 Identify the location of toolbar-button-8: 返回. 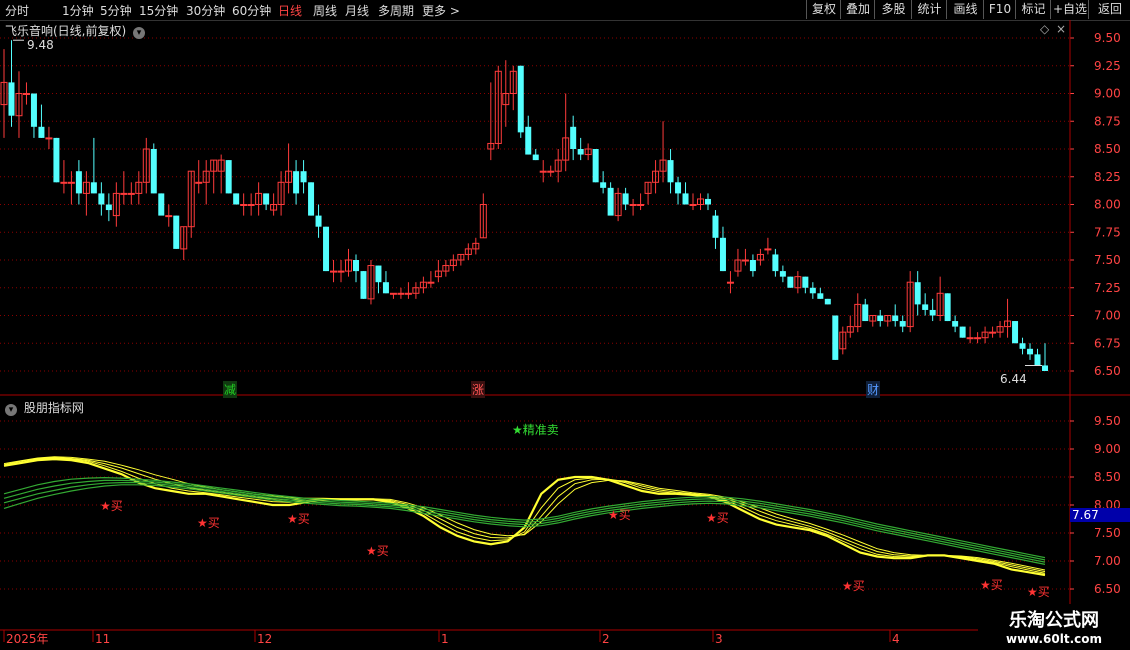
(1109, 9).